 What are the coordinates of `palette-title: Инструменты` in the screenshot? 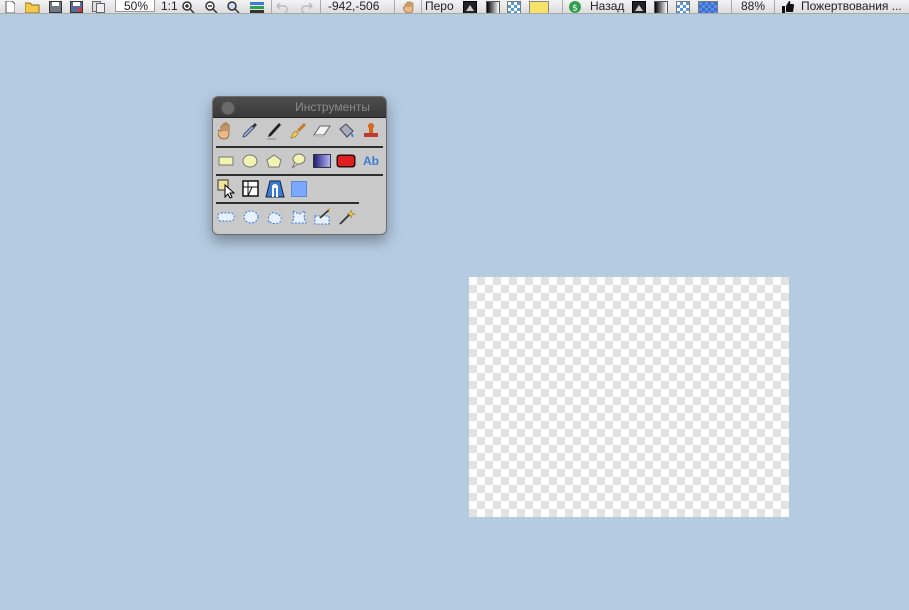 It's located at (332, 107).